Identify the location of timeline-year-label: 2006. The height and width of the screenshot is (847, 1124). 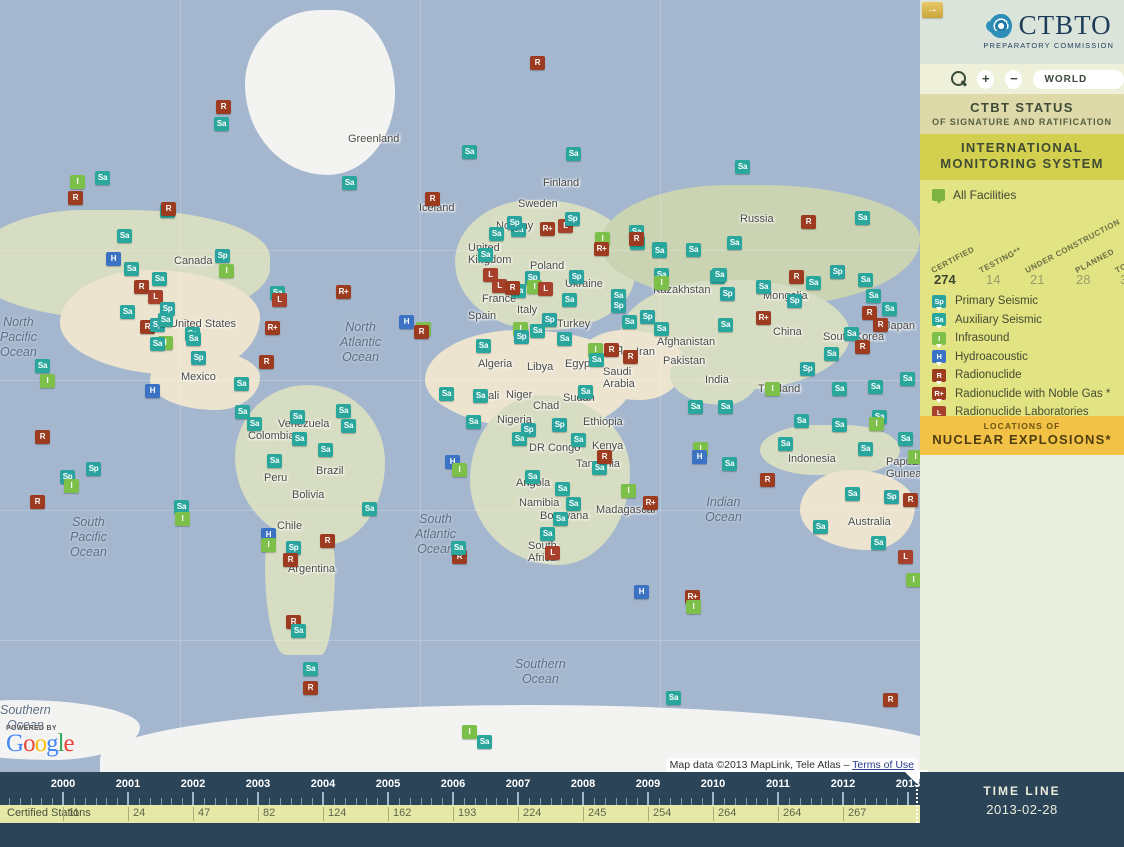
(453, 784).